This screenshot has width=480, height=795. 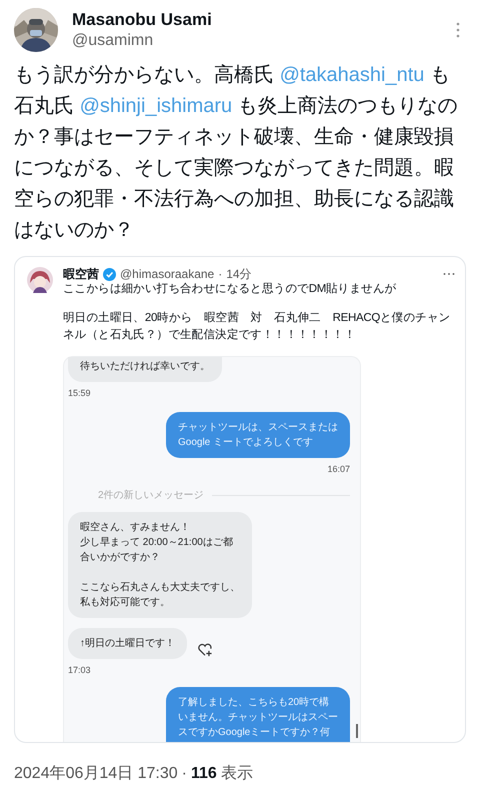 I want to click on view-count: 116, so click(x=204, y=774).